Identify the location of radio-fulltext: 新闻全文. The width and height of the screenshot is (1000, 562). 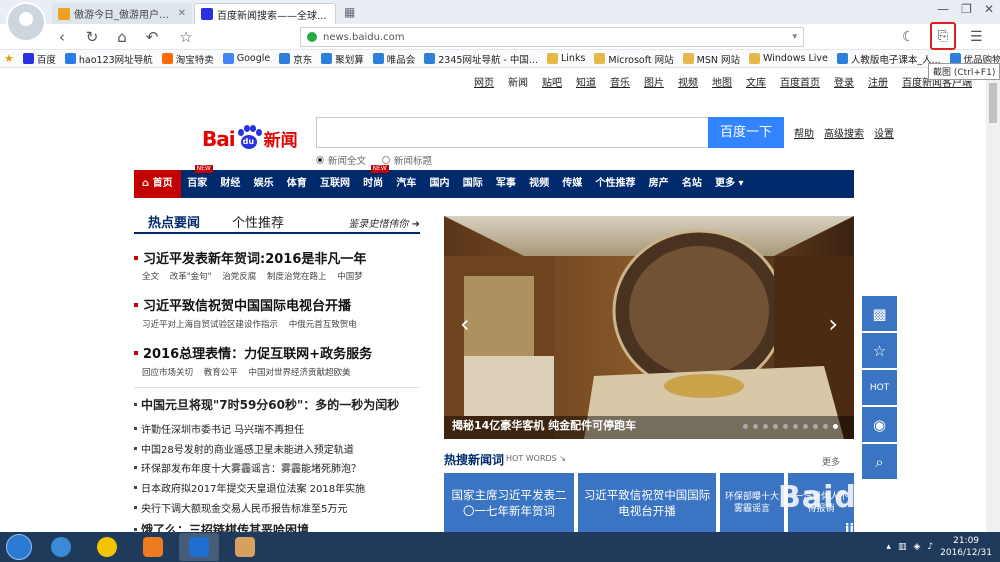
(341, 160).